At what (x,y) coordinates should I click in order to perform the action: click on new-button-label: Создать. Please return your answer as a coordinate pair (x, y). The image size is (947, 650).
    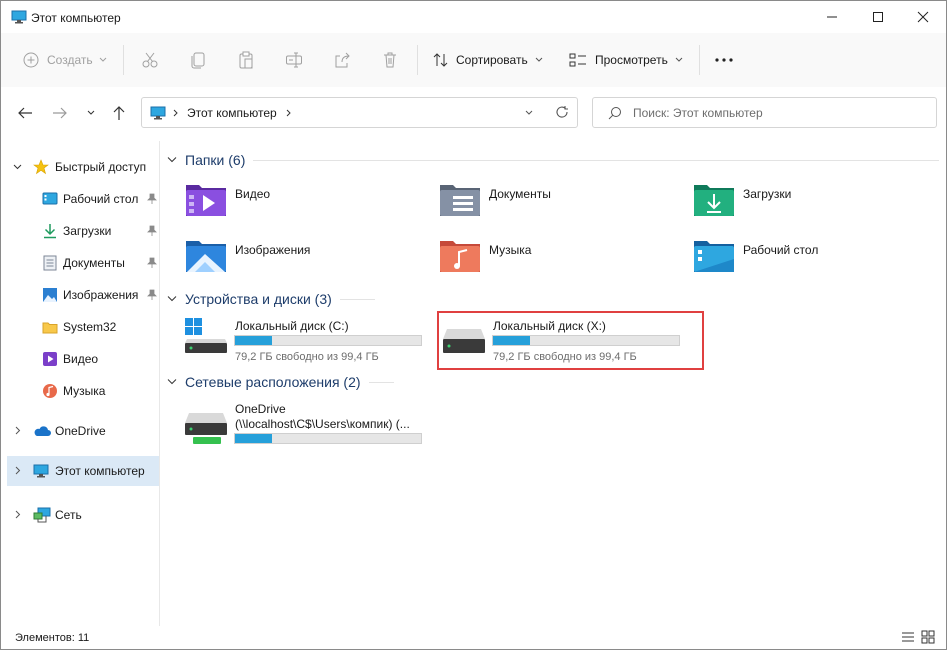
    Looking at the image, I should click on (70, 60).